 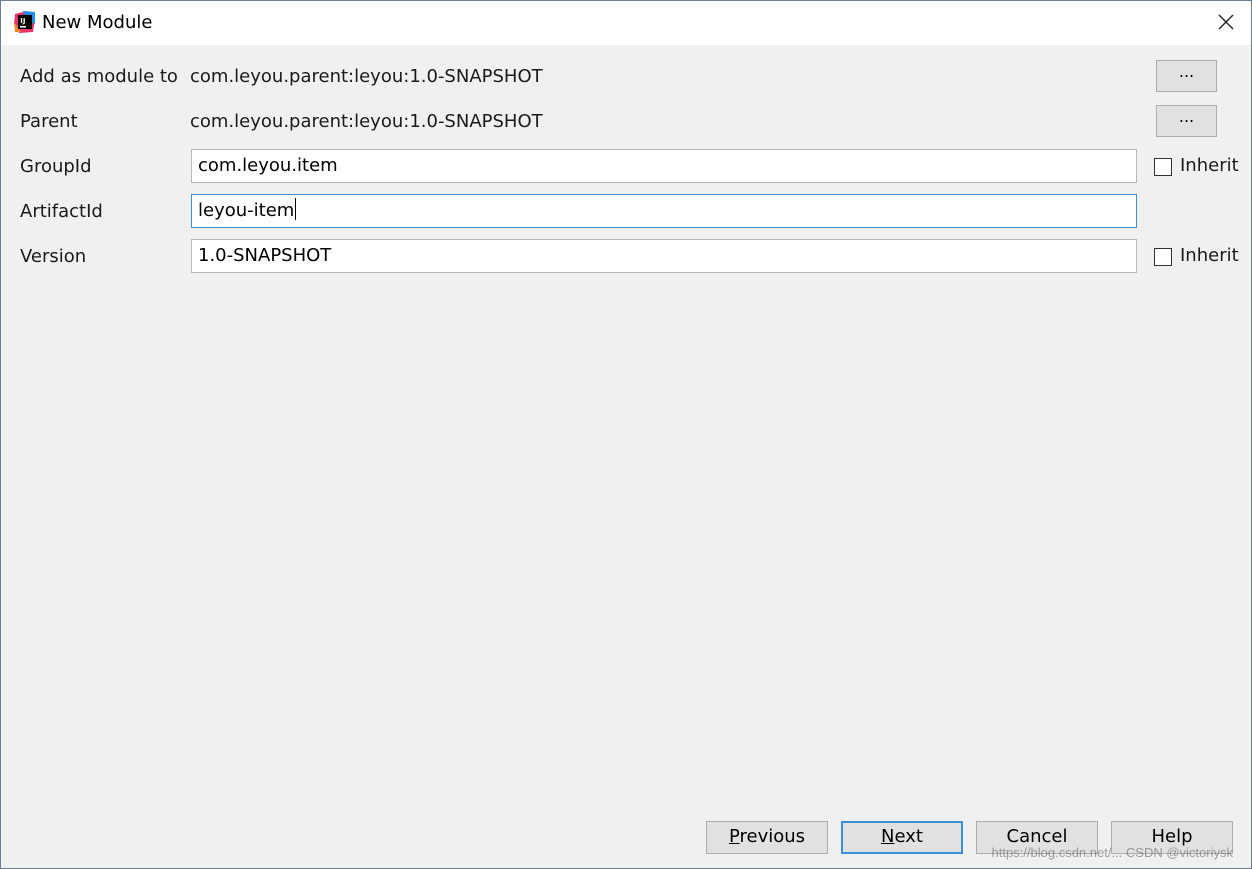 I want to click on next-button: Next, so click(x=902, y=837).